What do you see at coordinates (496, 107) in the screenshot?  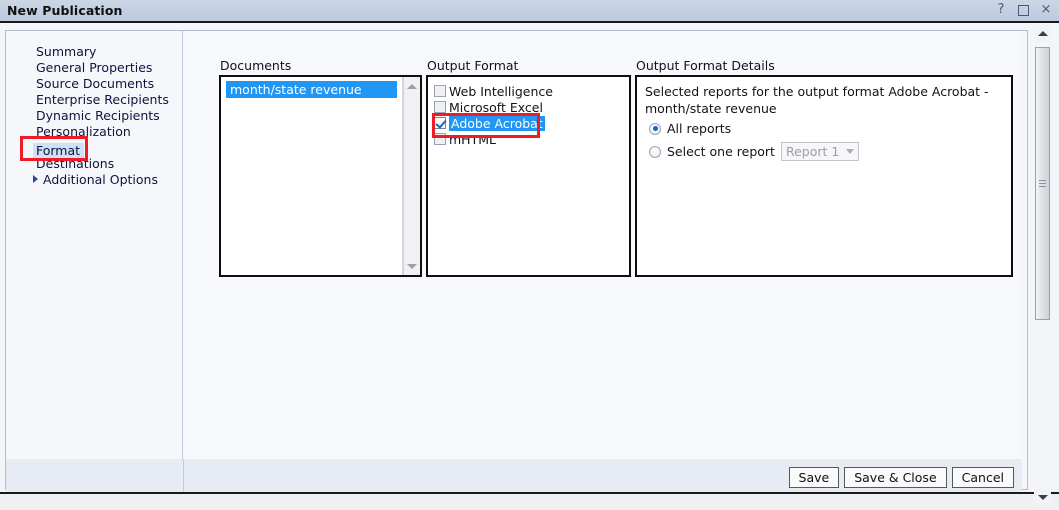 I see `checkbox-label: Microsoft Excel` at bounding box center [496, 107].